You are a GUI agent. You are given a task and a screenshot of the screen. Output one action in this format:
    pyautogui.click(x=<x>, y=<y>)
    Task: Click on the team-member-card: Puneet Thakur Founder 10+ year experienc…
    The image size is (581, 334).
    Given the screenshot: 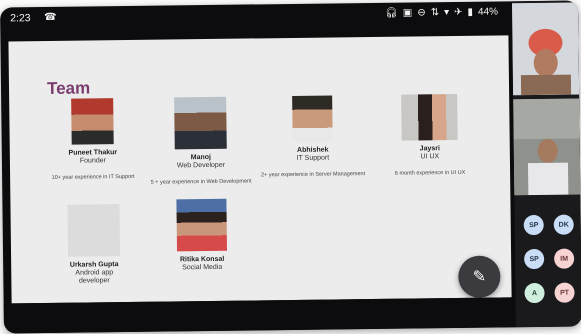 What is the action you would take?
    pyautogui.click(x=92, y=140)
    